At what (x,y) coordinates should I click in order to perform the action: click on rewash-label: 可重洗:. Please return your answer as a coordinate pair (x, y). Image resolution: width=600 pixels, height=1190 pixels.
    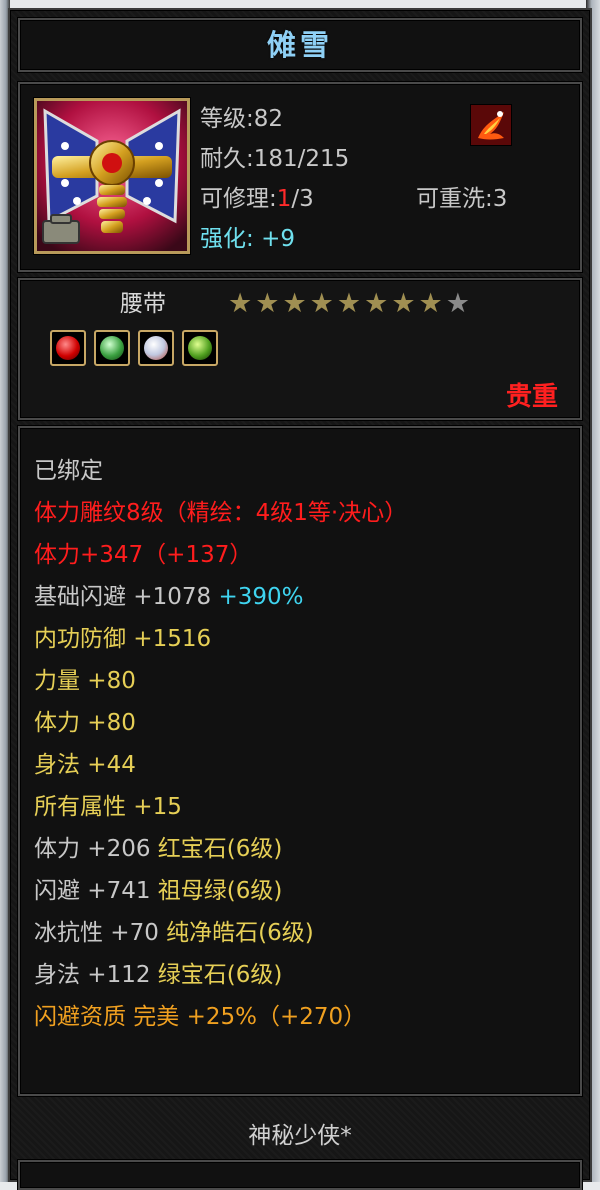
    Looking at the image, I should click on (454, 199).